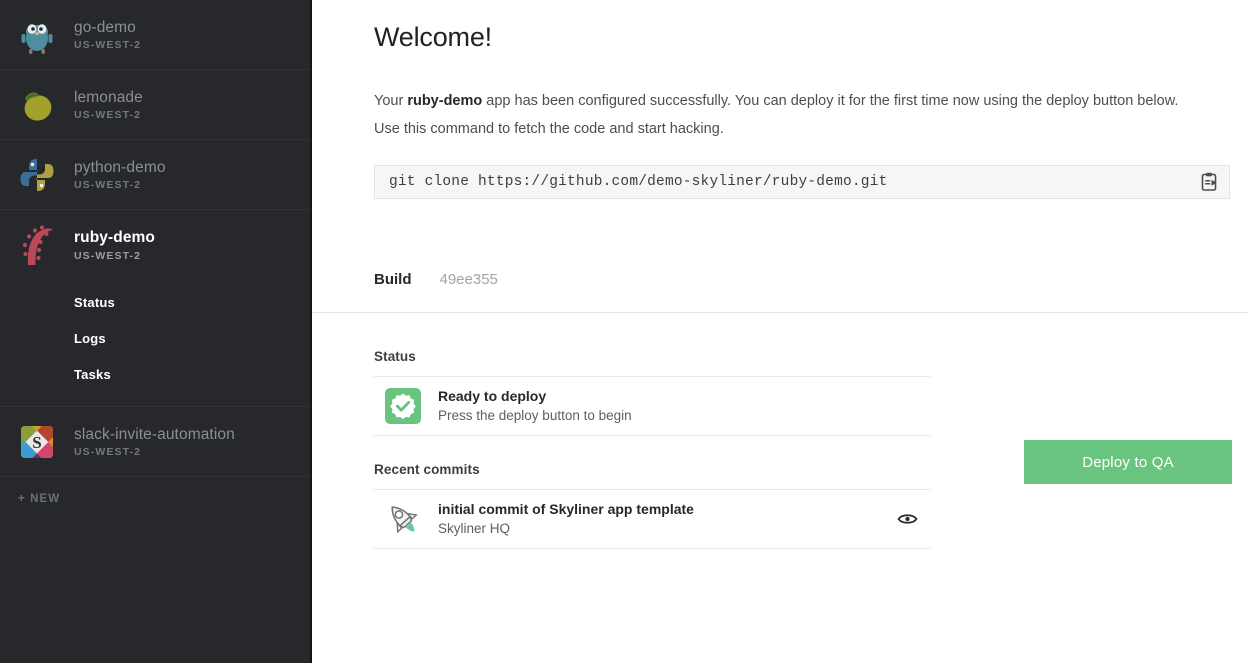  I want to click on sidebar-item-meta: lemonade US-WEST-2, so click(108, 104).